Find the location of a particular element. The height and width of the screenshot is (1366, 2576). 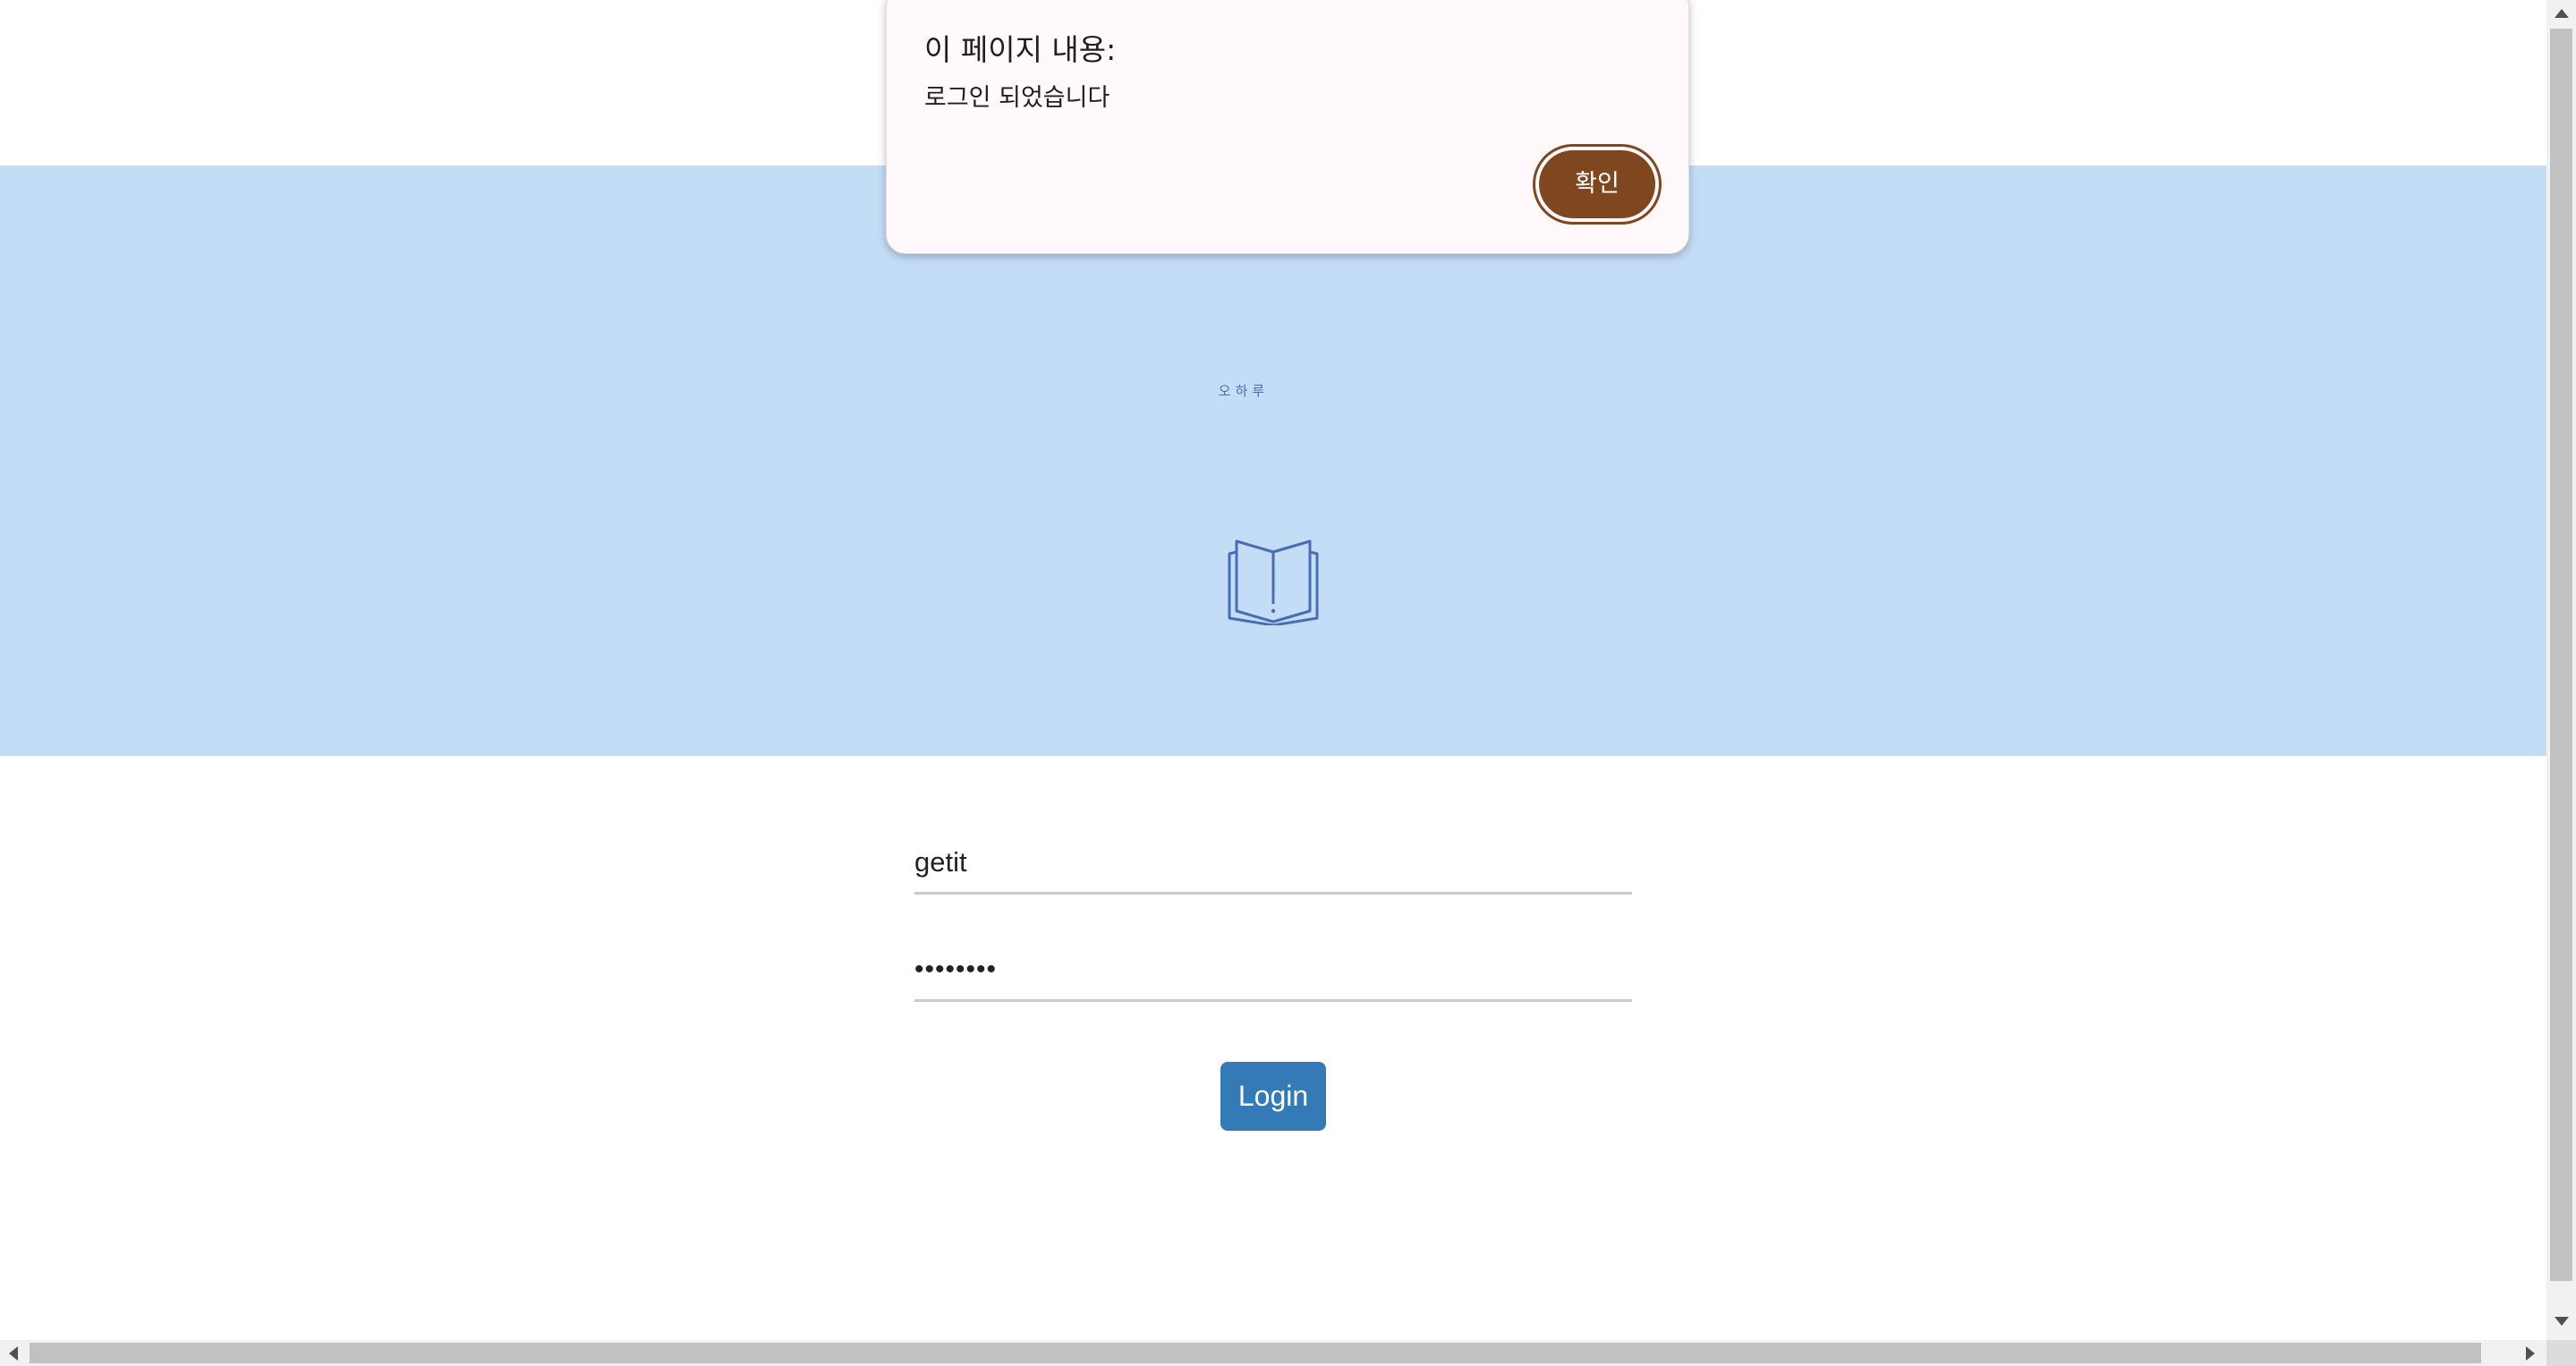

dialog-ok-button: 확인 is located at coordinates (1597, 184).